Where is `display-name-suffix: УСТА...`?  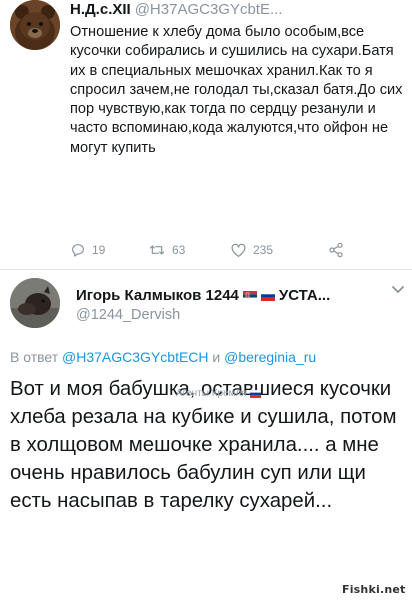 display-name-suffix: УСТА... is located at coordinates (304, 295).